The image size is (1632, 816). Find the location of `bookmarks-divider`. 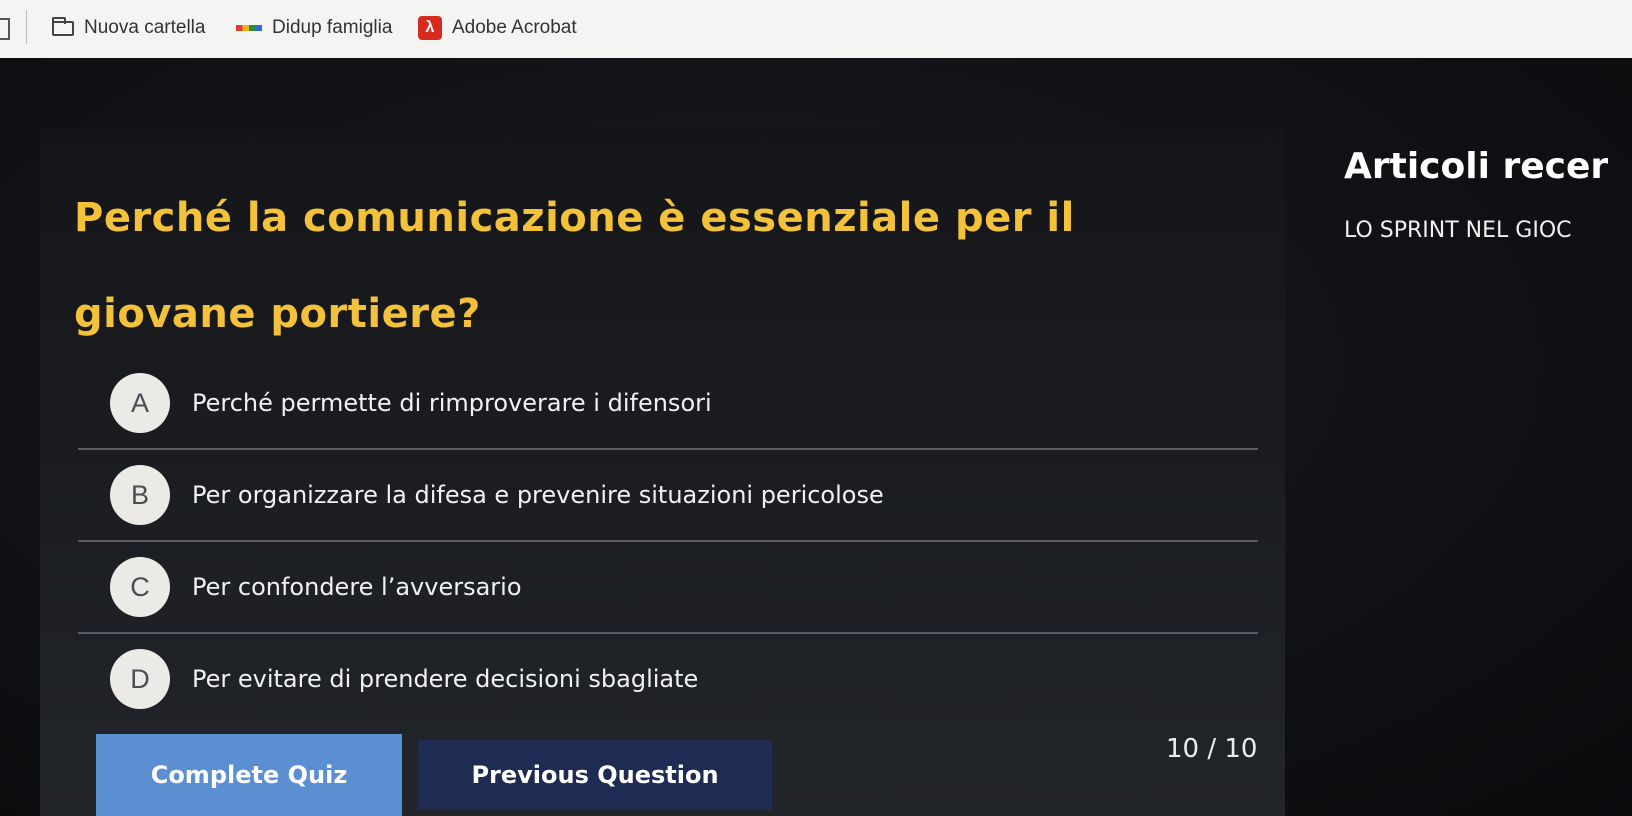

bookmarks-divider is located at coordinates (26, 27).